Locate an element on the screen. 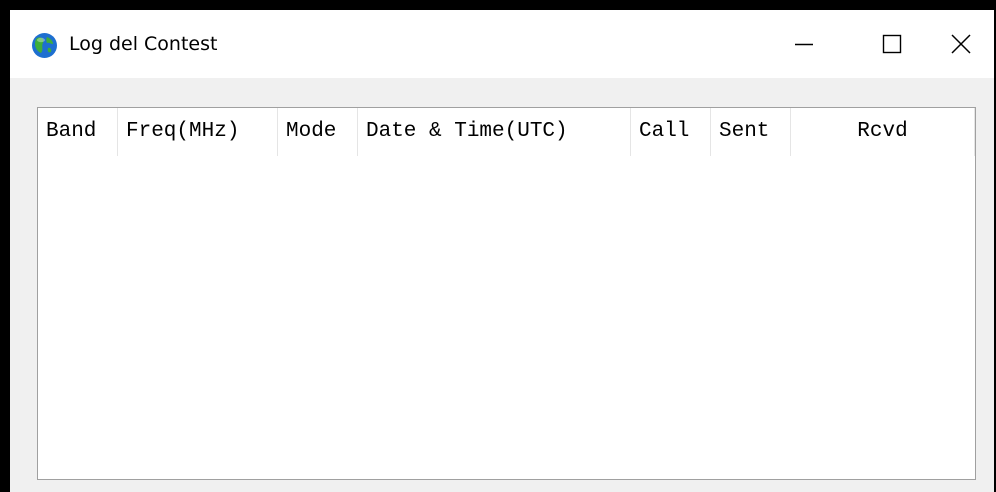  close-icon is located at coordinates (961, 44).